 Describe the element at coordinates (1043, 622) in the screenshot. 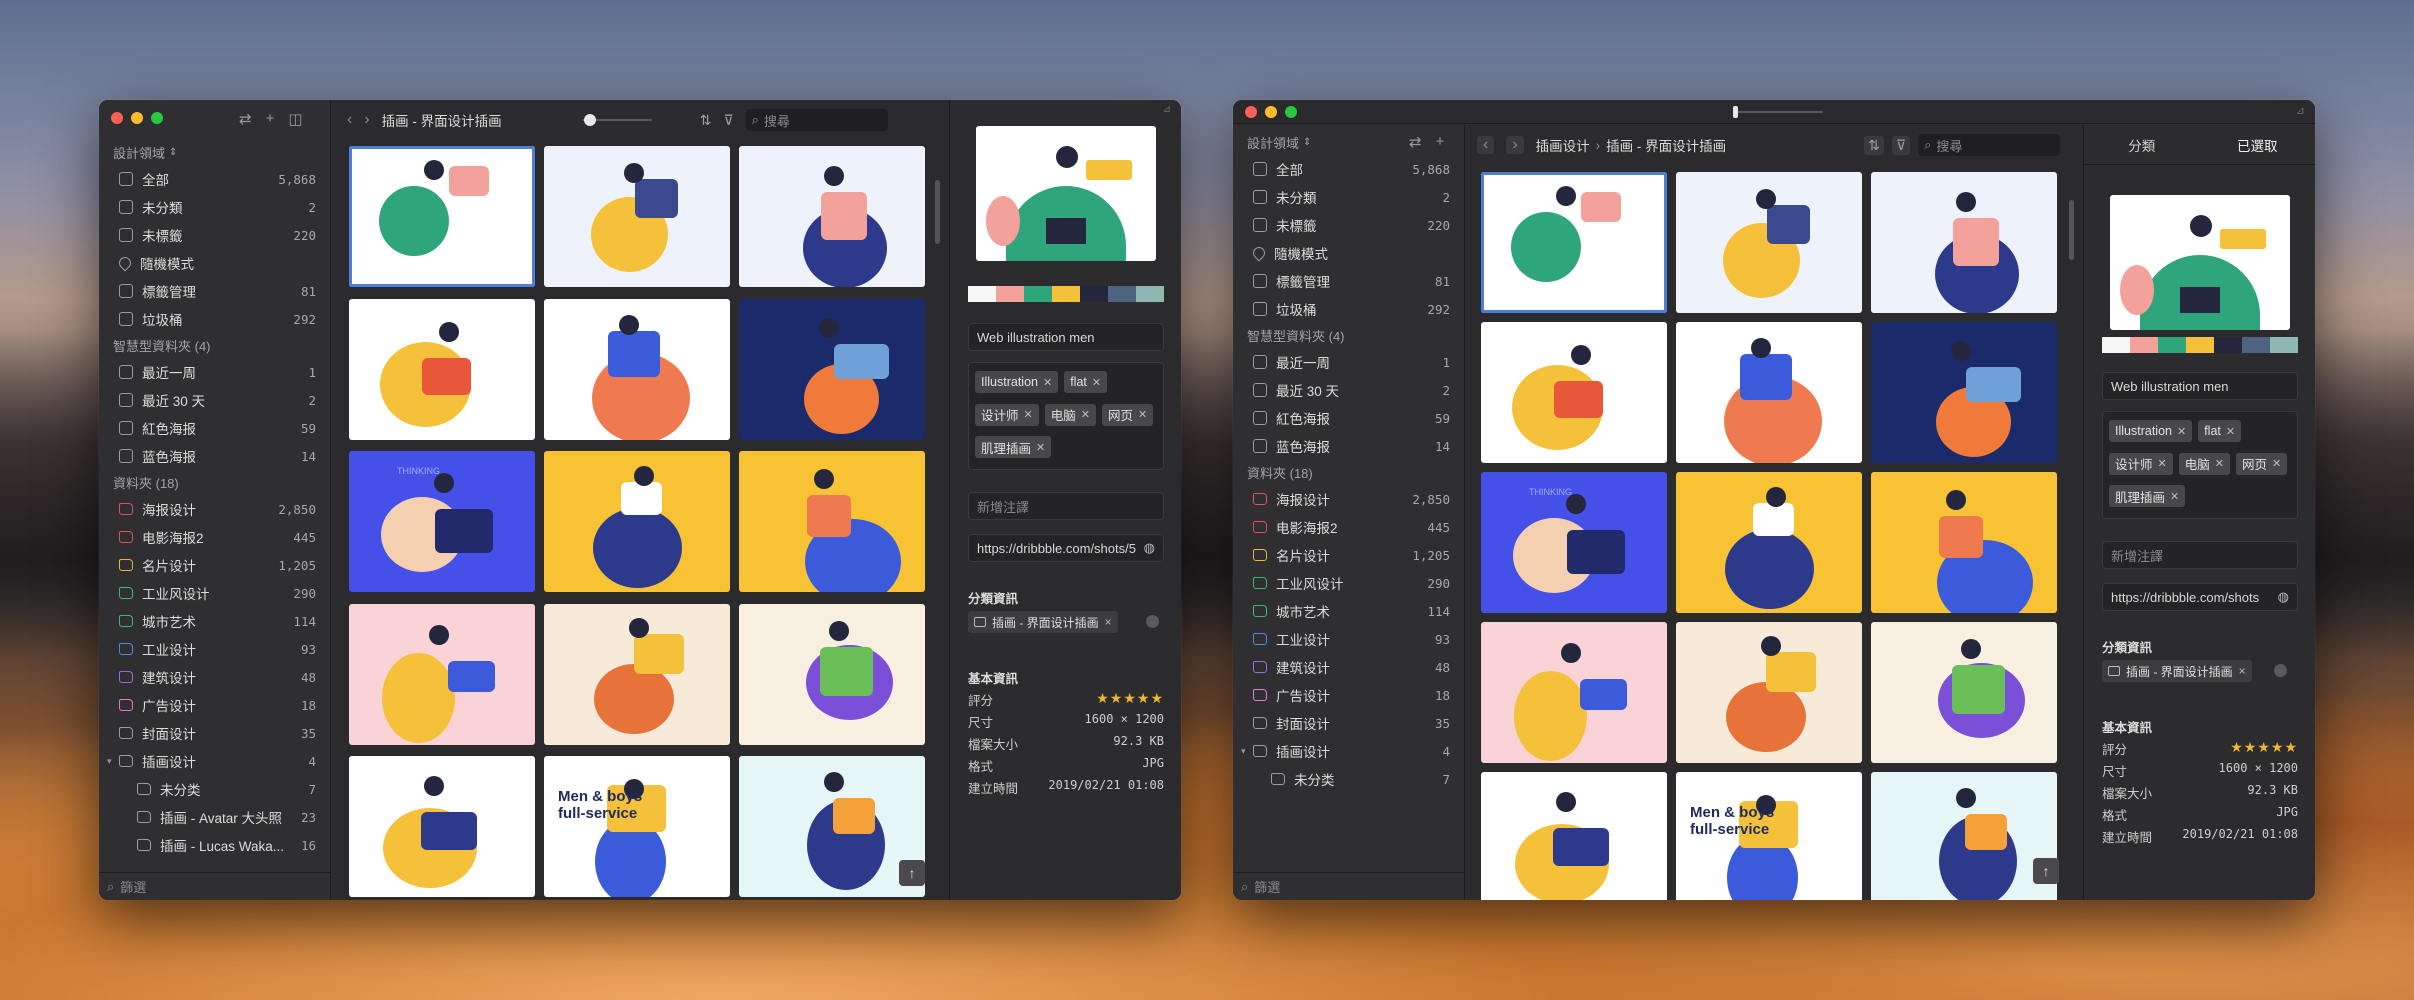

I see `category-chip: 插画 - 界面设计插画 ×` at that location.